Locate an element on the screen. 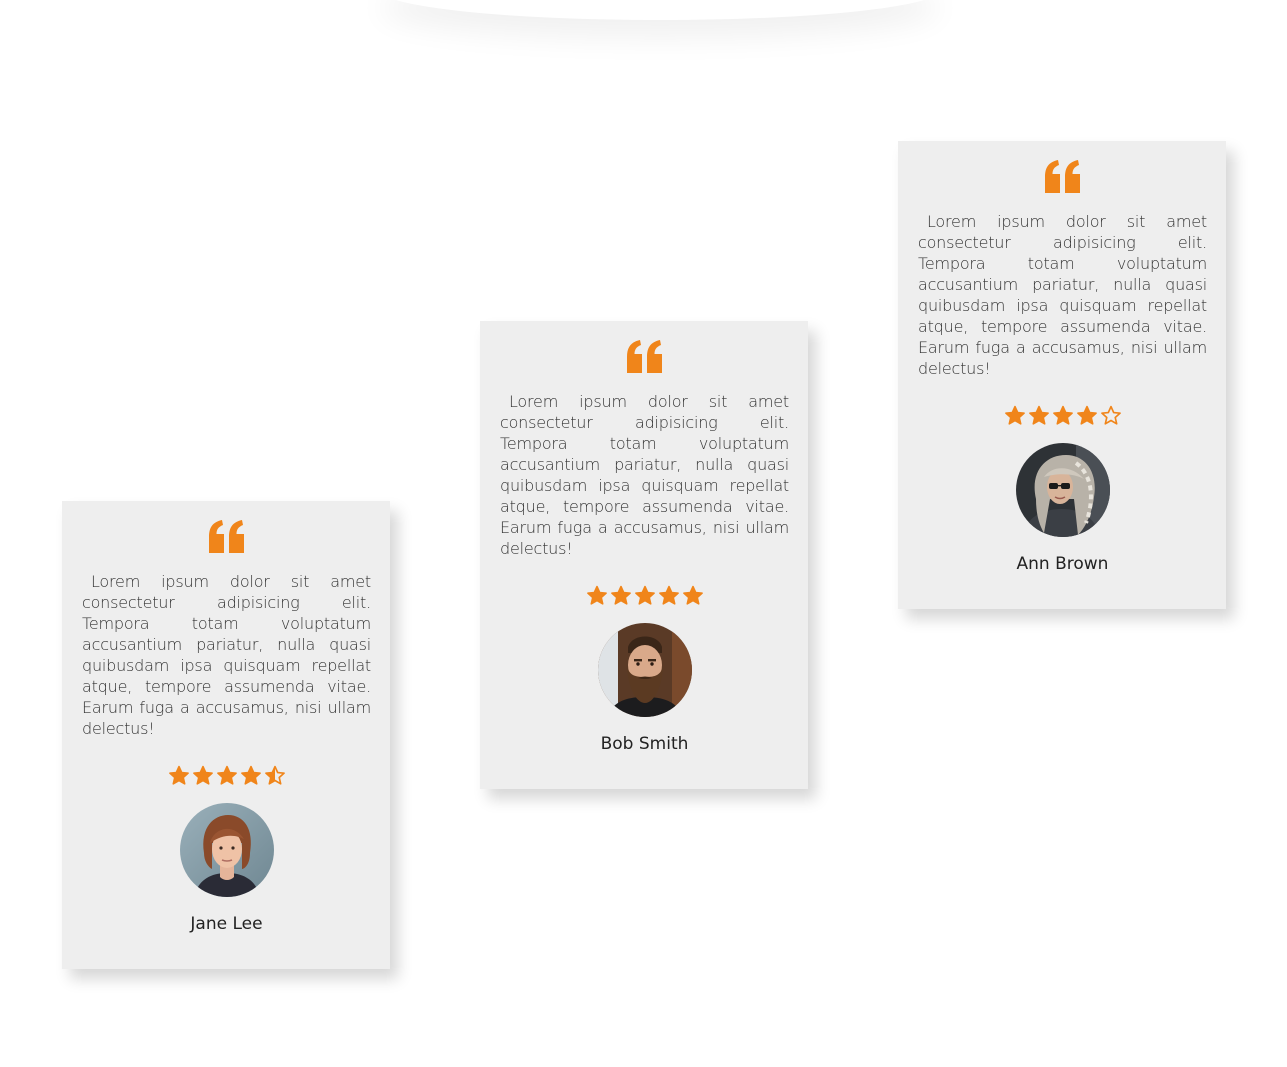 This screenshot has height=1067, width=1287. star-empty-icon is located at coordinates (1110, 415).